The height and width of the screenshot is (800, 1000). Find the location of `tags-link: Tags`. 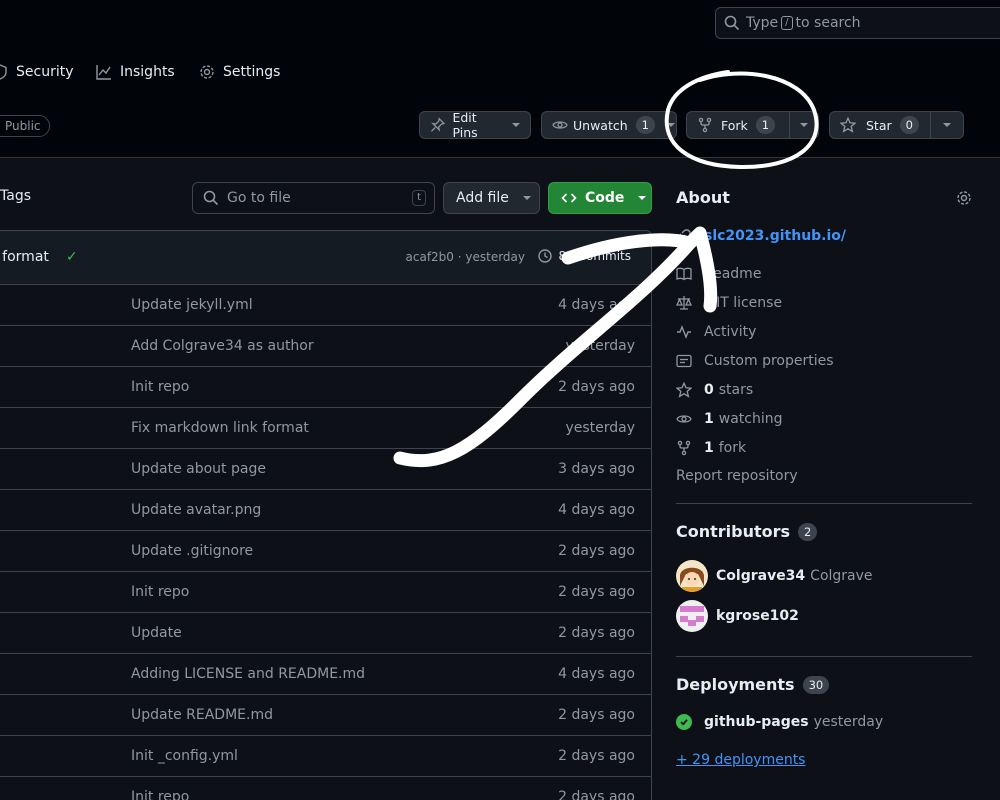

tags-link: Tags is located at coordinates (15, 196).